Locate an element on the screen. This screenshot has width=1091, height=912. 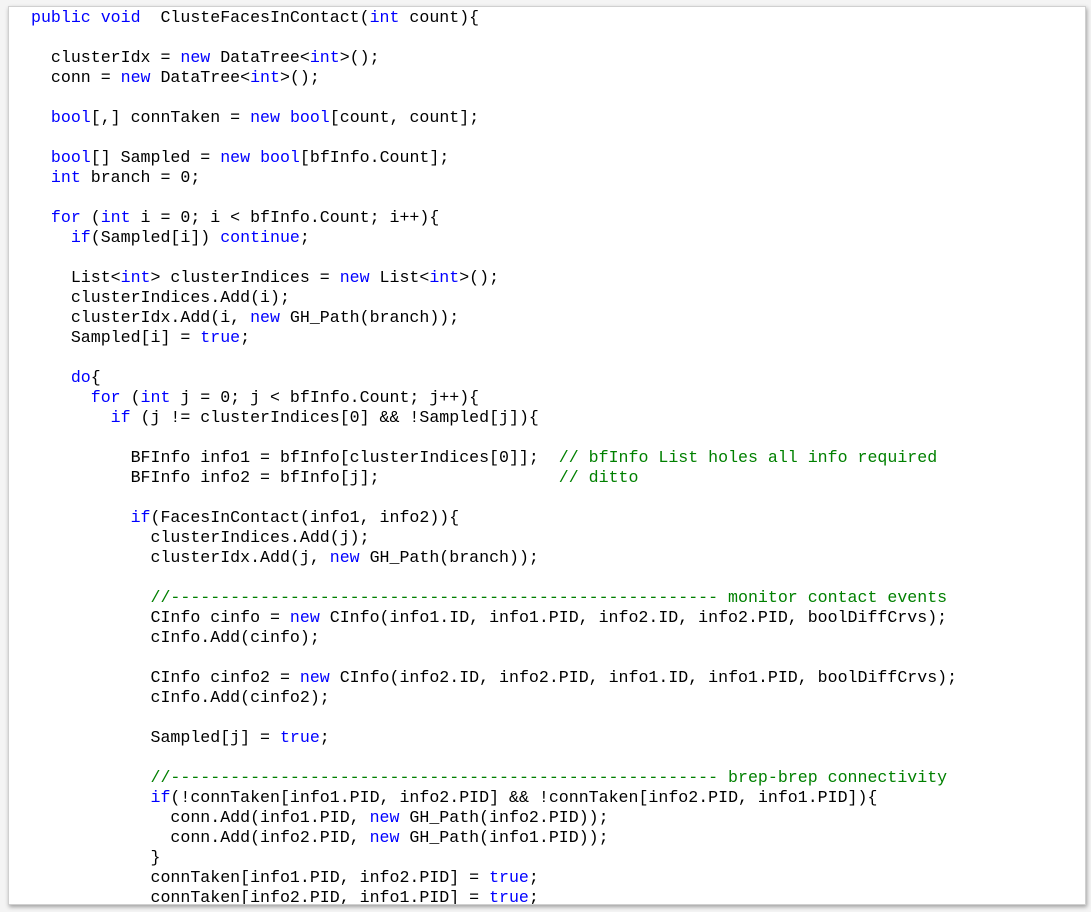
code-comment: // ditto is located at coordinates (598, 477).